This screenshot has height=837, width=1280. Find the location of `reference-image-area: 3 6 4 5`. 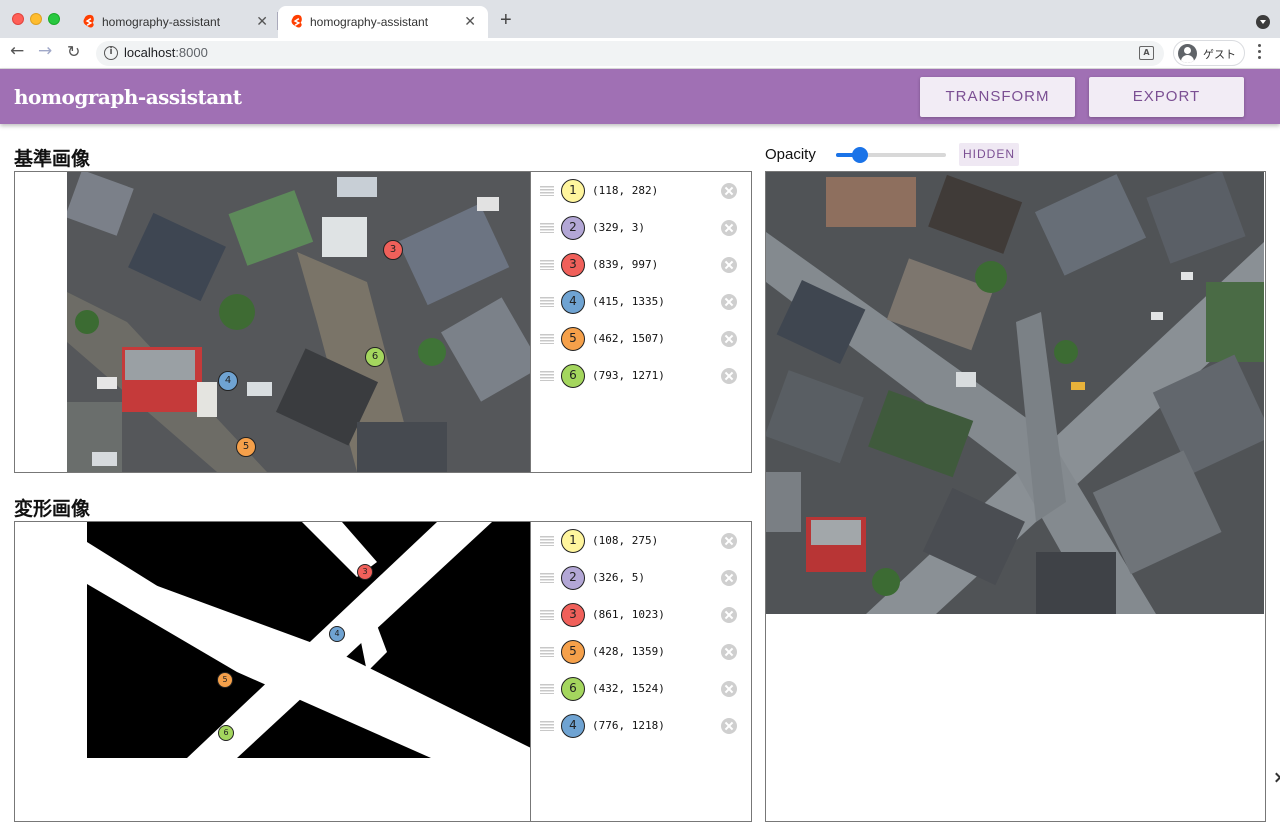

reference-image-area: 3 6 4 5 is located at coordinates (273, 322).